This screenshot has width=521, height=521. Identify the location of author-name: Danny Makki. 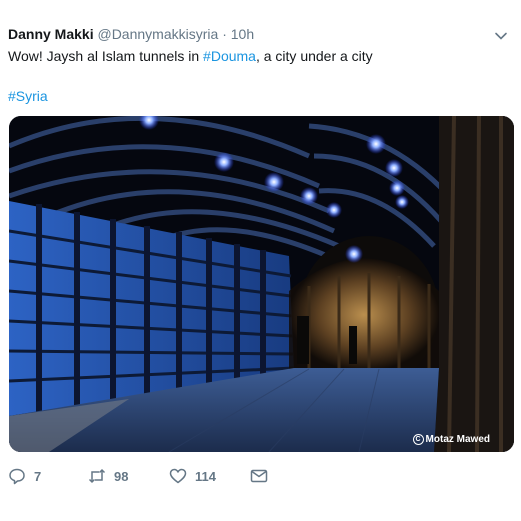
(51, 34).